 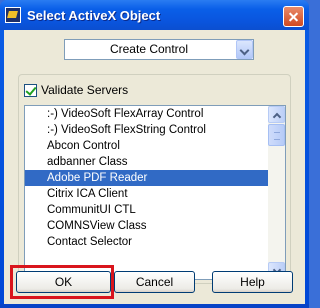 What do you see at coordinates (149, 49) in the screenshot?
I see `dropdown-value: Create Control` at bounding box center [149, 49].